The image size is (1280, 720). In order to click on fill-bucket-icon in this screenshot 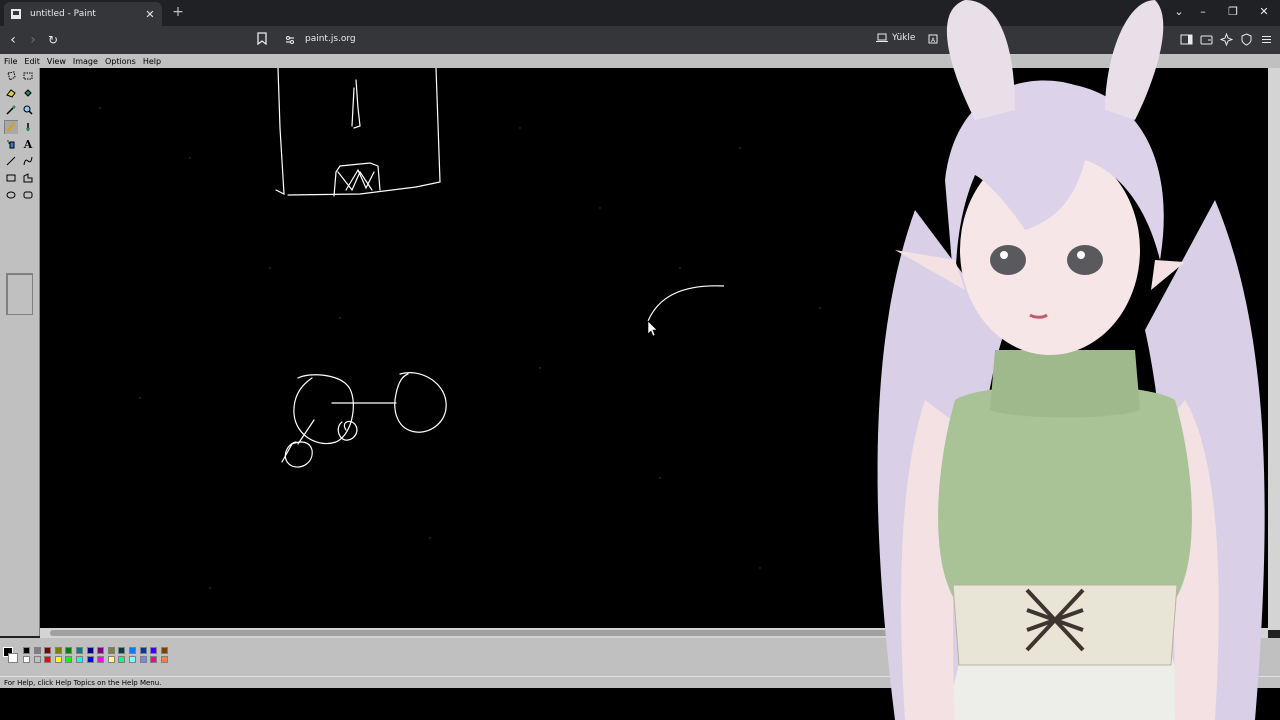, I will do `click(28, 93)`.